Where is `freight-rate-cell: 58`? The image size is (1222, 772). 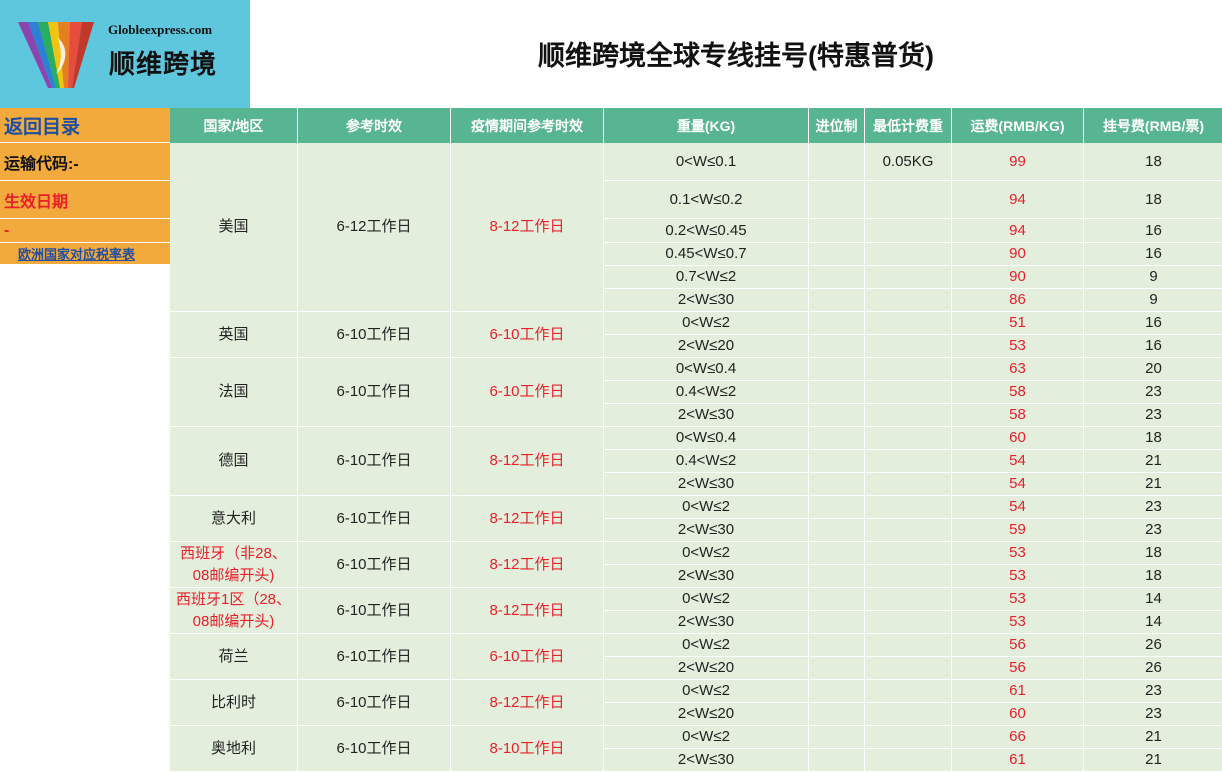
freight-rate-cell: 58 is located at coordinates (1018, 415).